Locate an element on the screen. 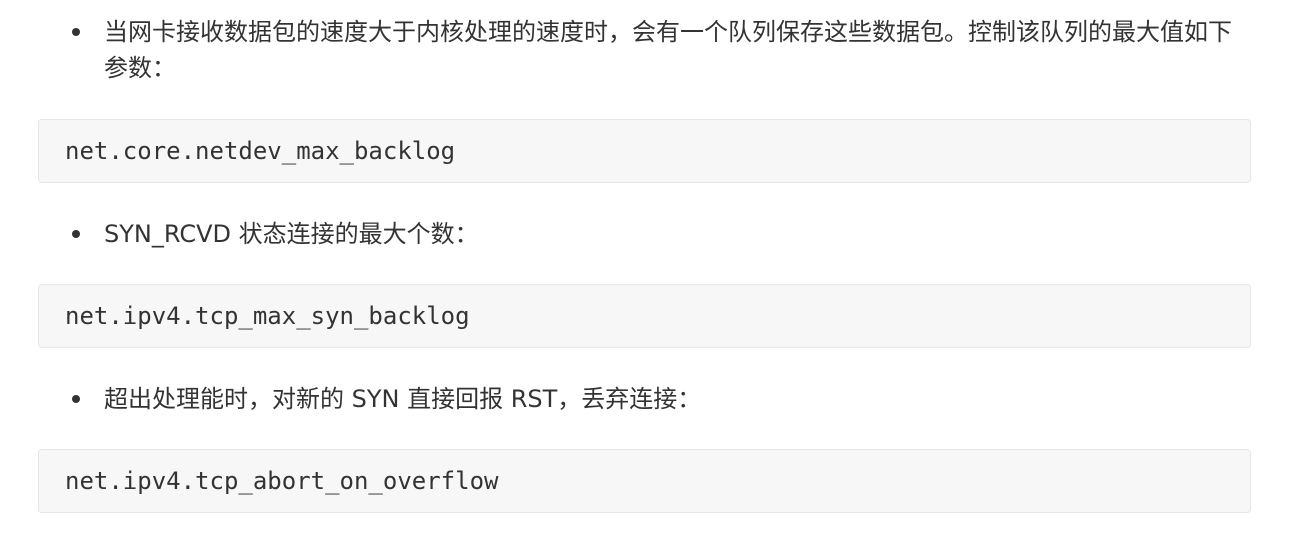 The image size is (1294, 534). list-item-syn-backlog: SYN_RCVD 状态连接的最大个数： is located at coordinates (658, 234).